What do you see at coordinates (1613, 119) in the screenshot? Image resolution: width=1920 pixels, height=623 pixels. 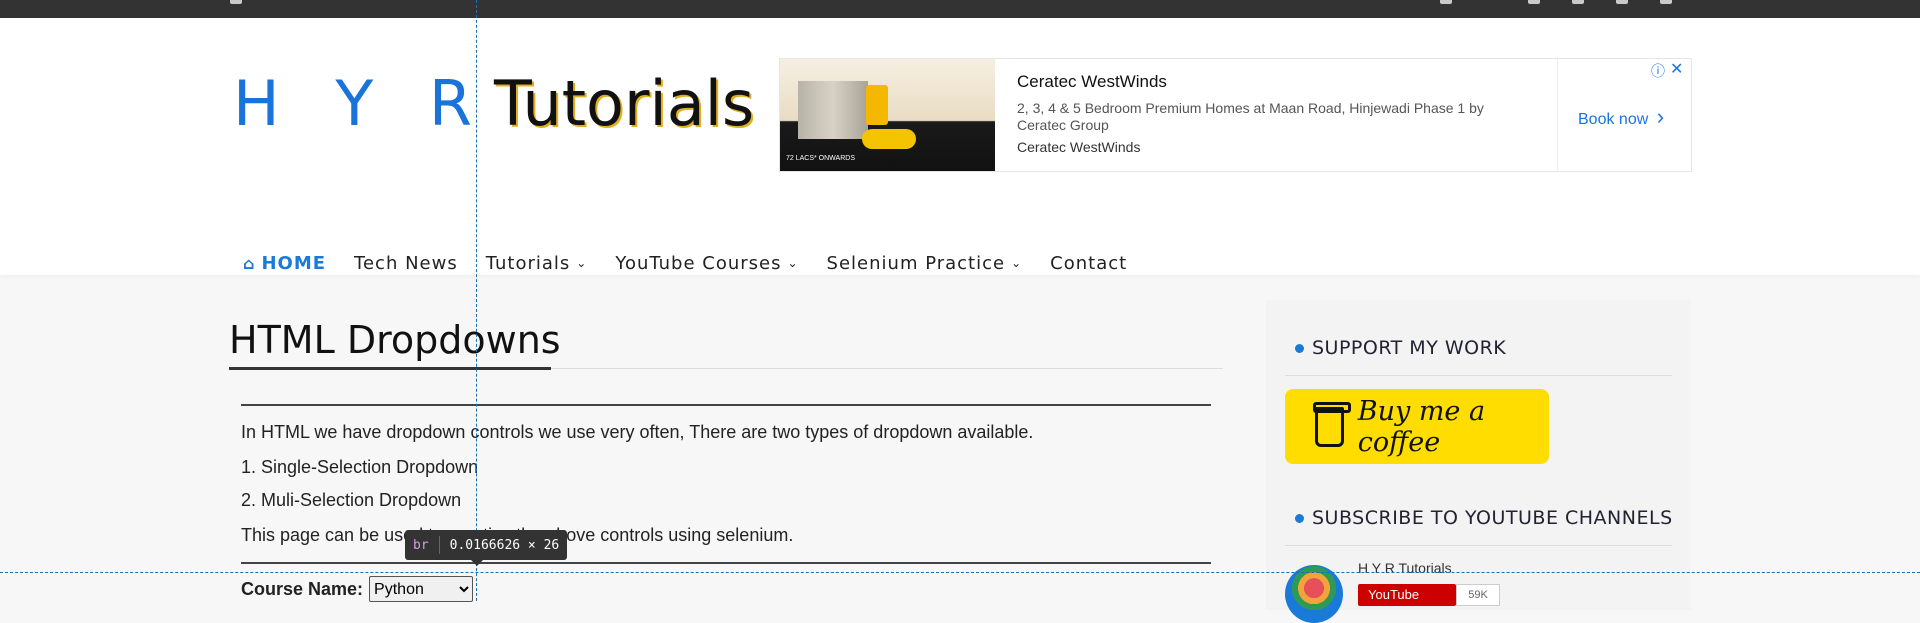 I see `ad-cta-label: Book now` at bounding box center [1613, 119].